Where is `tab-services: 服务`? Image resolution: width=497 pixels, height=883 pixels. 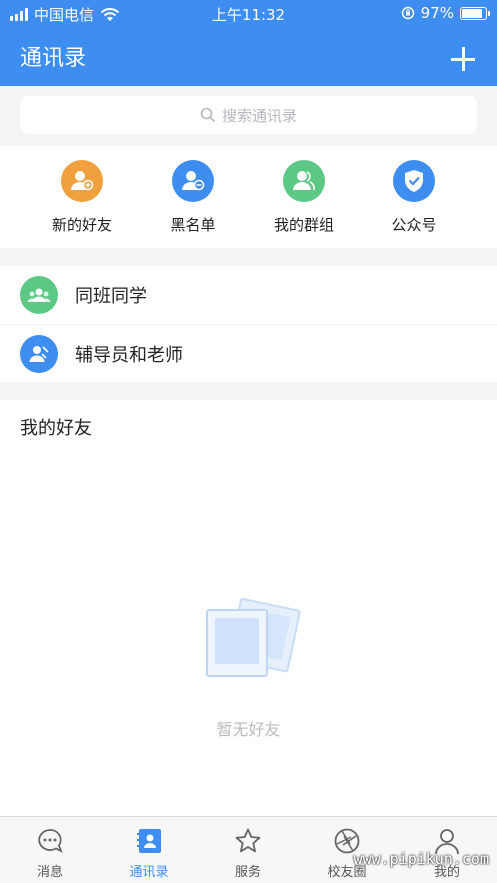
tab-services: 服务 is located at coordinates (248, 853).